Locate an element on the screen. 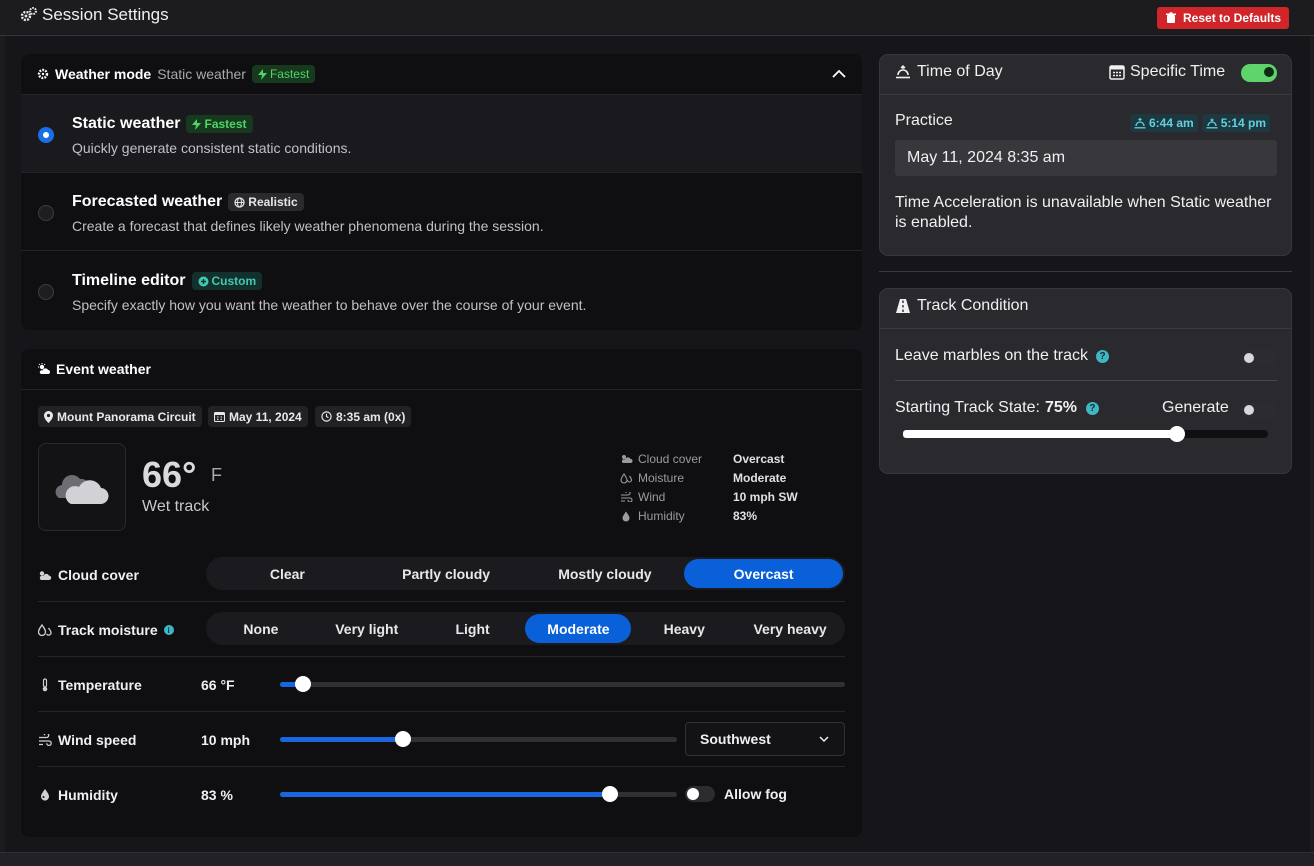  sunrise-time: 6:44 am is located at coordinates (1164, 123).